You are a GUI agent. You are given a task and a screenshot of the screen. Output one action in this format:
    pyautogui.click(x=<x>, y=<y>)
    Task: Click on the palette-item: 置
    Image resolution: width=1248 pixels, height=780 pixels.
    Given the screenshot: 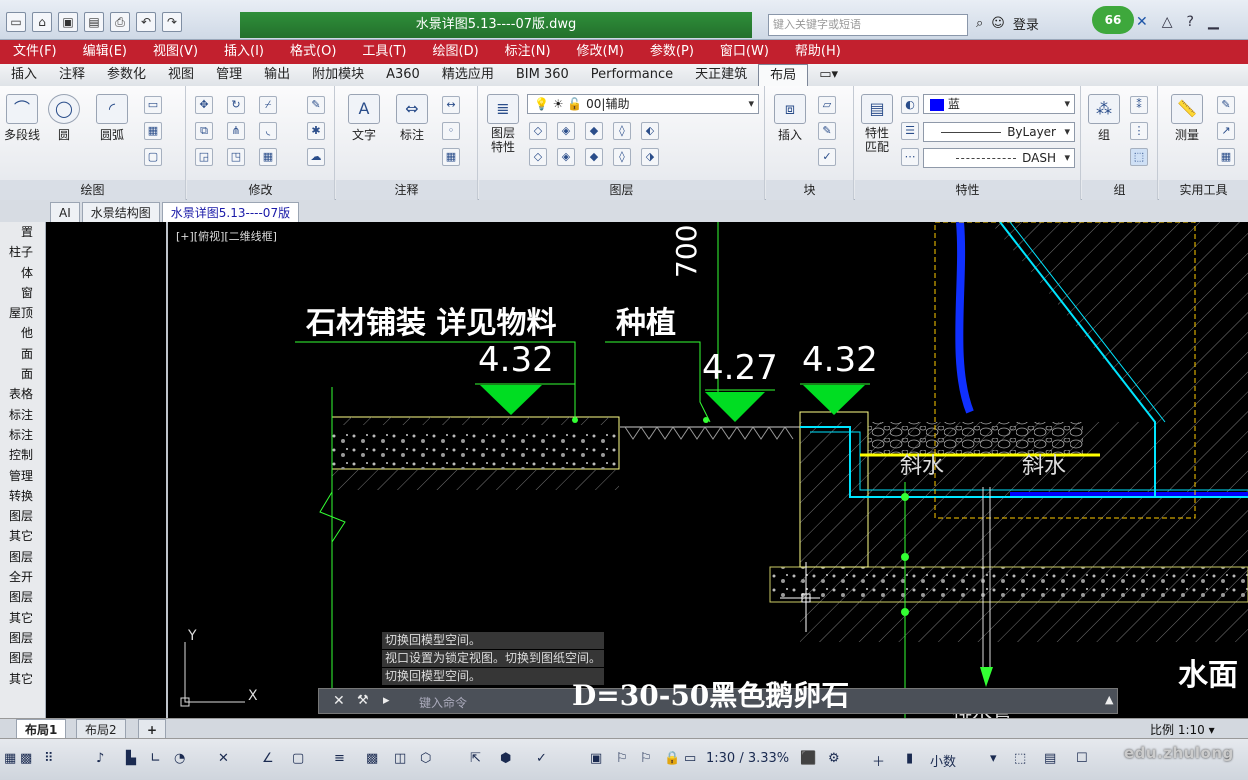 What is the action you would take?
    pyautogui.click(x=22, y=232)
    